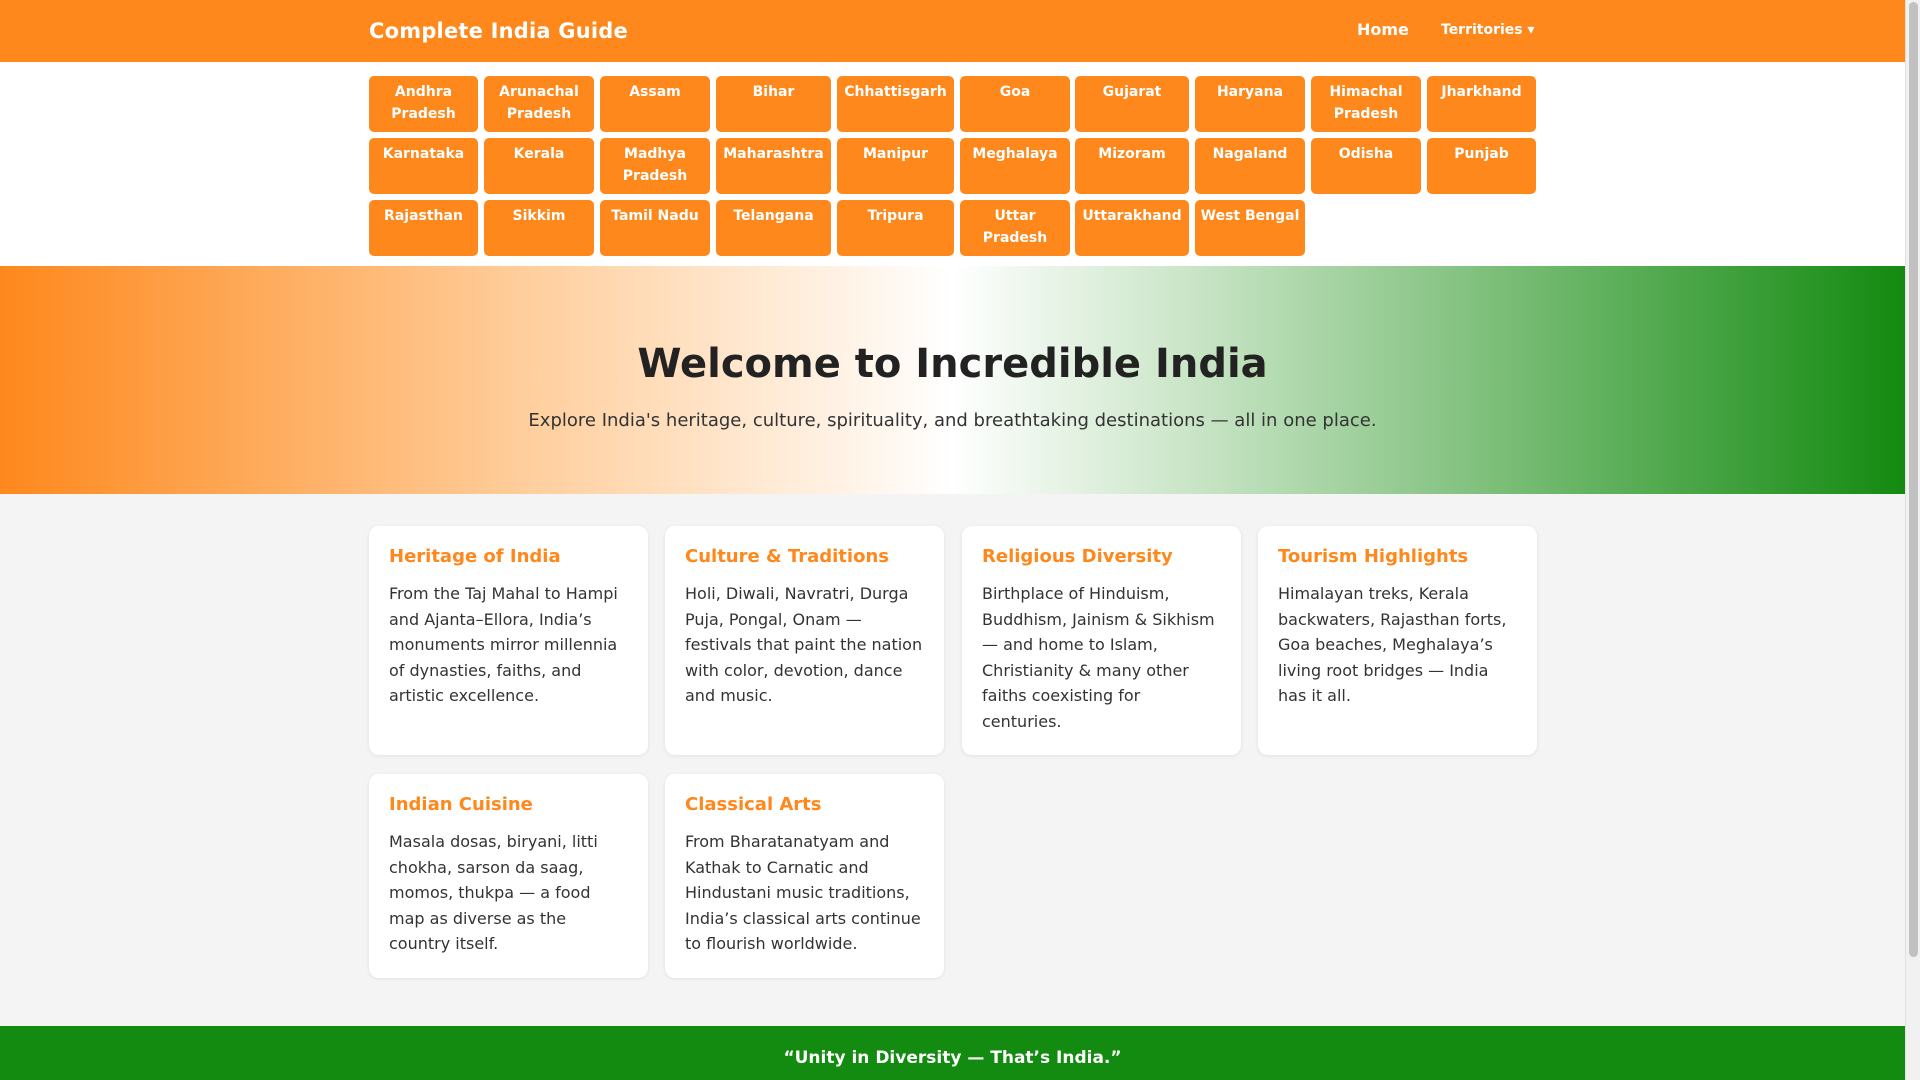 The height and width of the screenshot is (1080, 1920). What do you see at coordinates (952, 364) in the screenshot?
I see `hero-title: Welcome to Incredible India` at bounding box center [952, 364].